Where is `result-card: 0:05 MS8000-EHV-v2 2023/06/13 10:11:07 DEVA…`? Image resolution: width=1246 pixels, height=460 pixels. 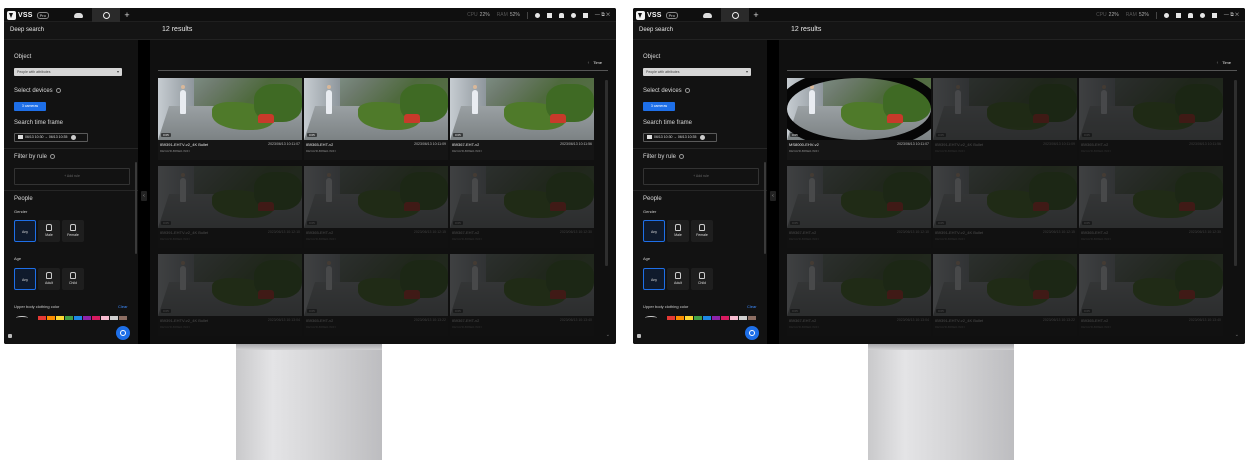 result-card: 0:05 MS8000-EHV-v2 2023/06/13 10:11:07 DEVA… is located at coordinates (859, 119).